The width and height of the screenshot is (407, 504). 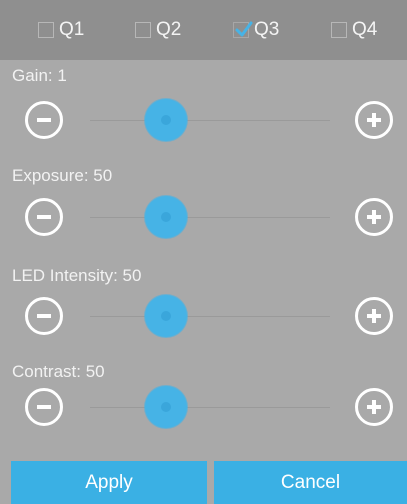 What do you see at coordinates (169, 29) in the screenshot?
I see `tab-q2-label: Q2` at bounding box center [169, 29].